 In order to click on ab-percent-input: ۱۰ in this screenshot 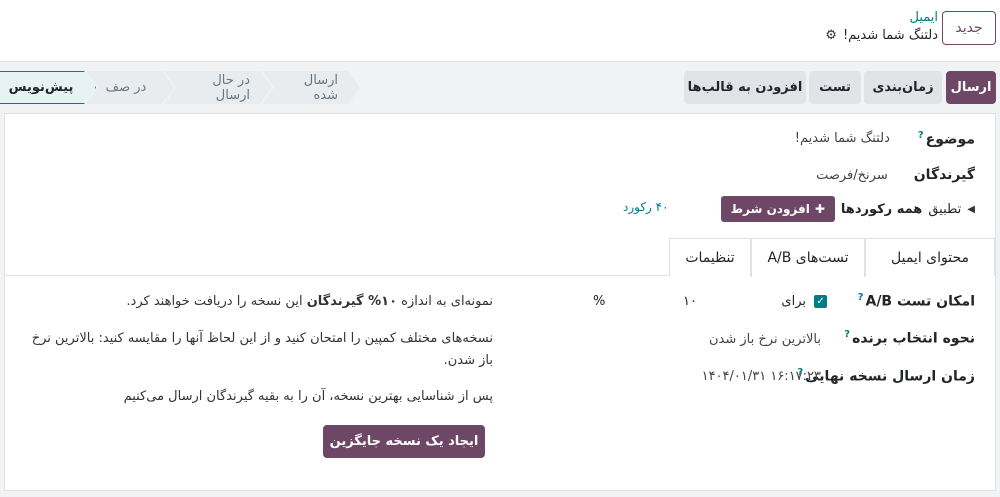, I will do `click(690, 301)`.